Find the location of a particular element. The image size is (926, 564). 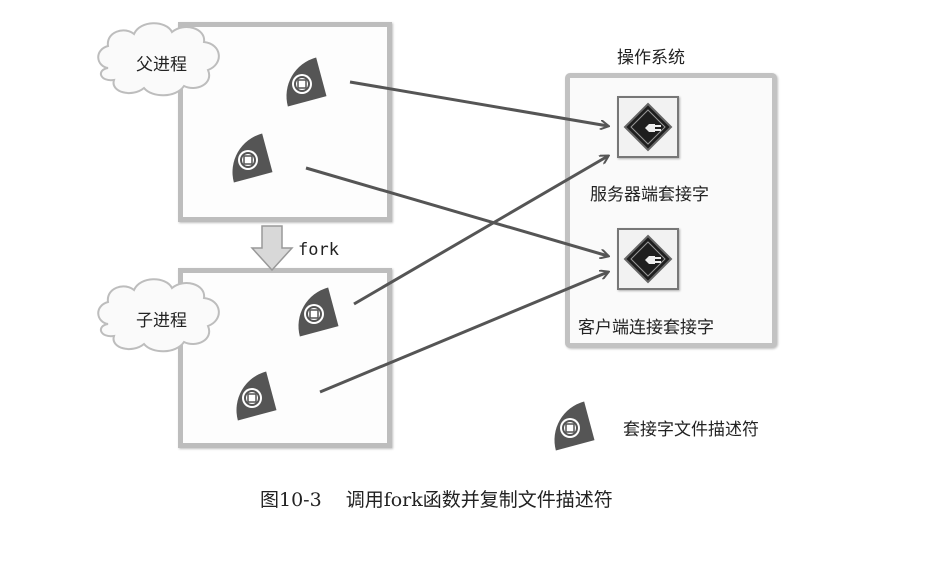

os-title: 操作系统 is located at coordinates (651, 58).